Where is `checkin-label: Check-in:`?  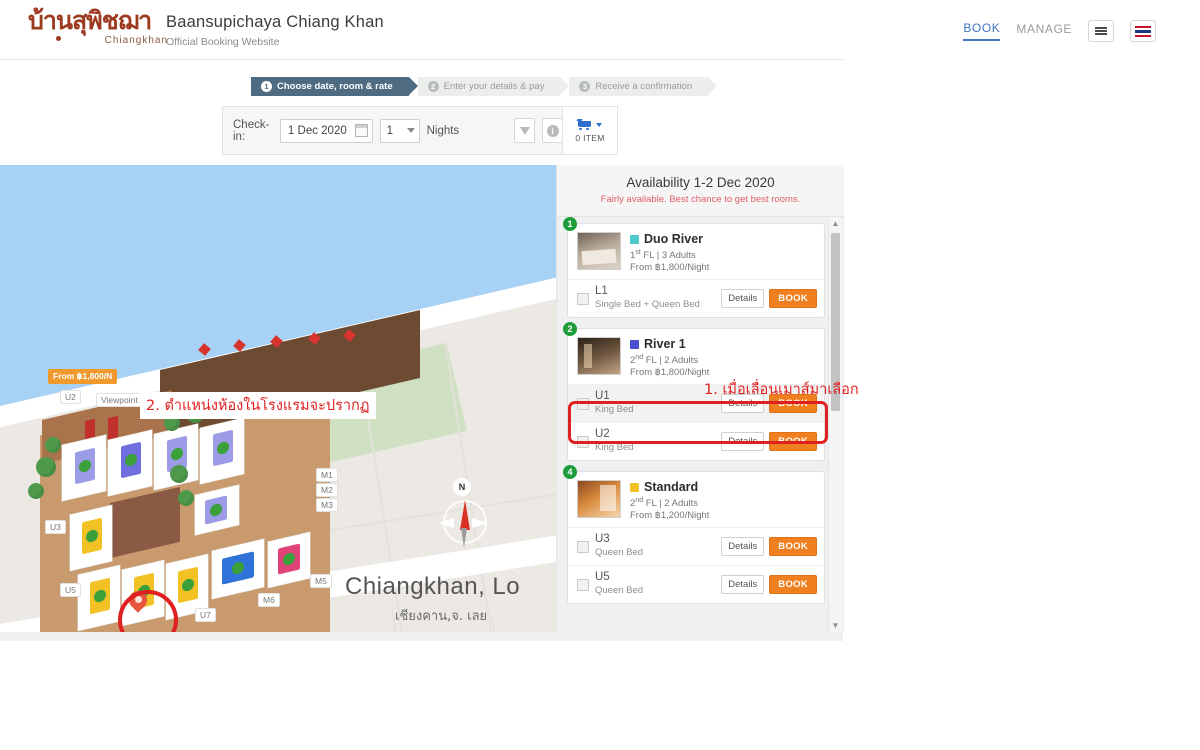 checkin-label: Check-in: is located at coordinates (251, 130).